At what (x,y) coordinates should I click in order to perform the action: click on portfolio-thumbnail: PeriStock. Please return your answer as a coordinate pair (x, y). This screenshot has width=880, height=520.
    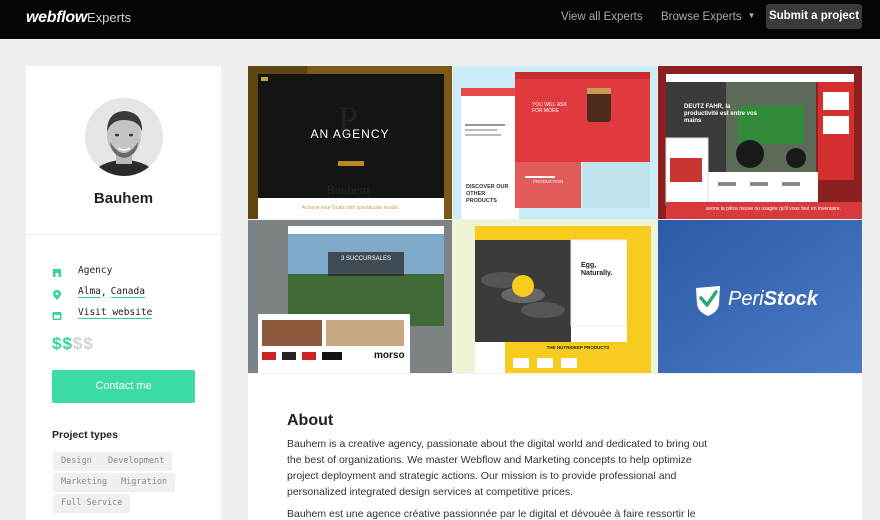
    Looking at the image, I should click on (760, 296).